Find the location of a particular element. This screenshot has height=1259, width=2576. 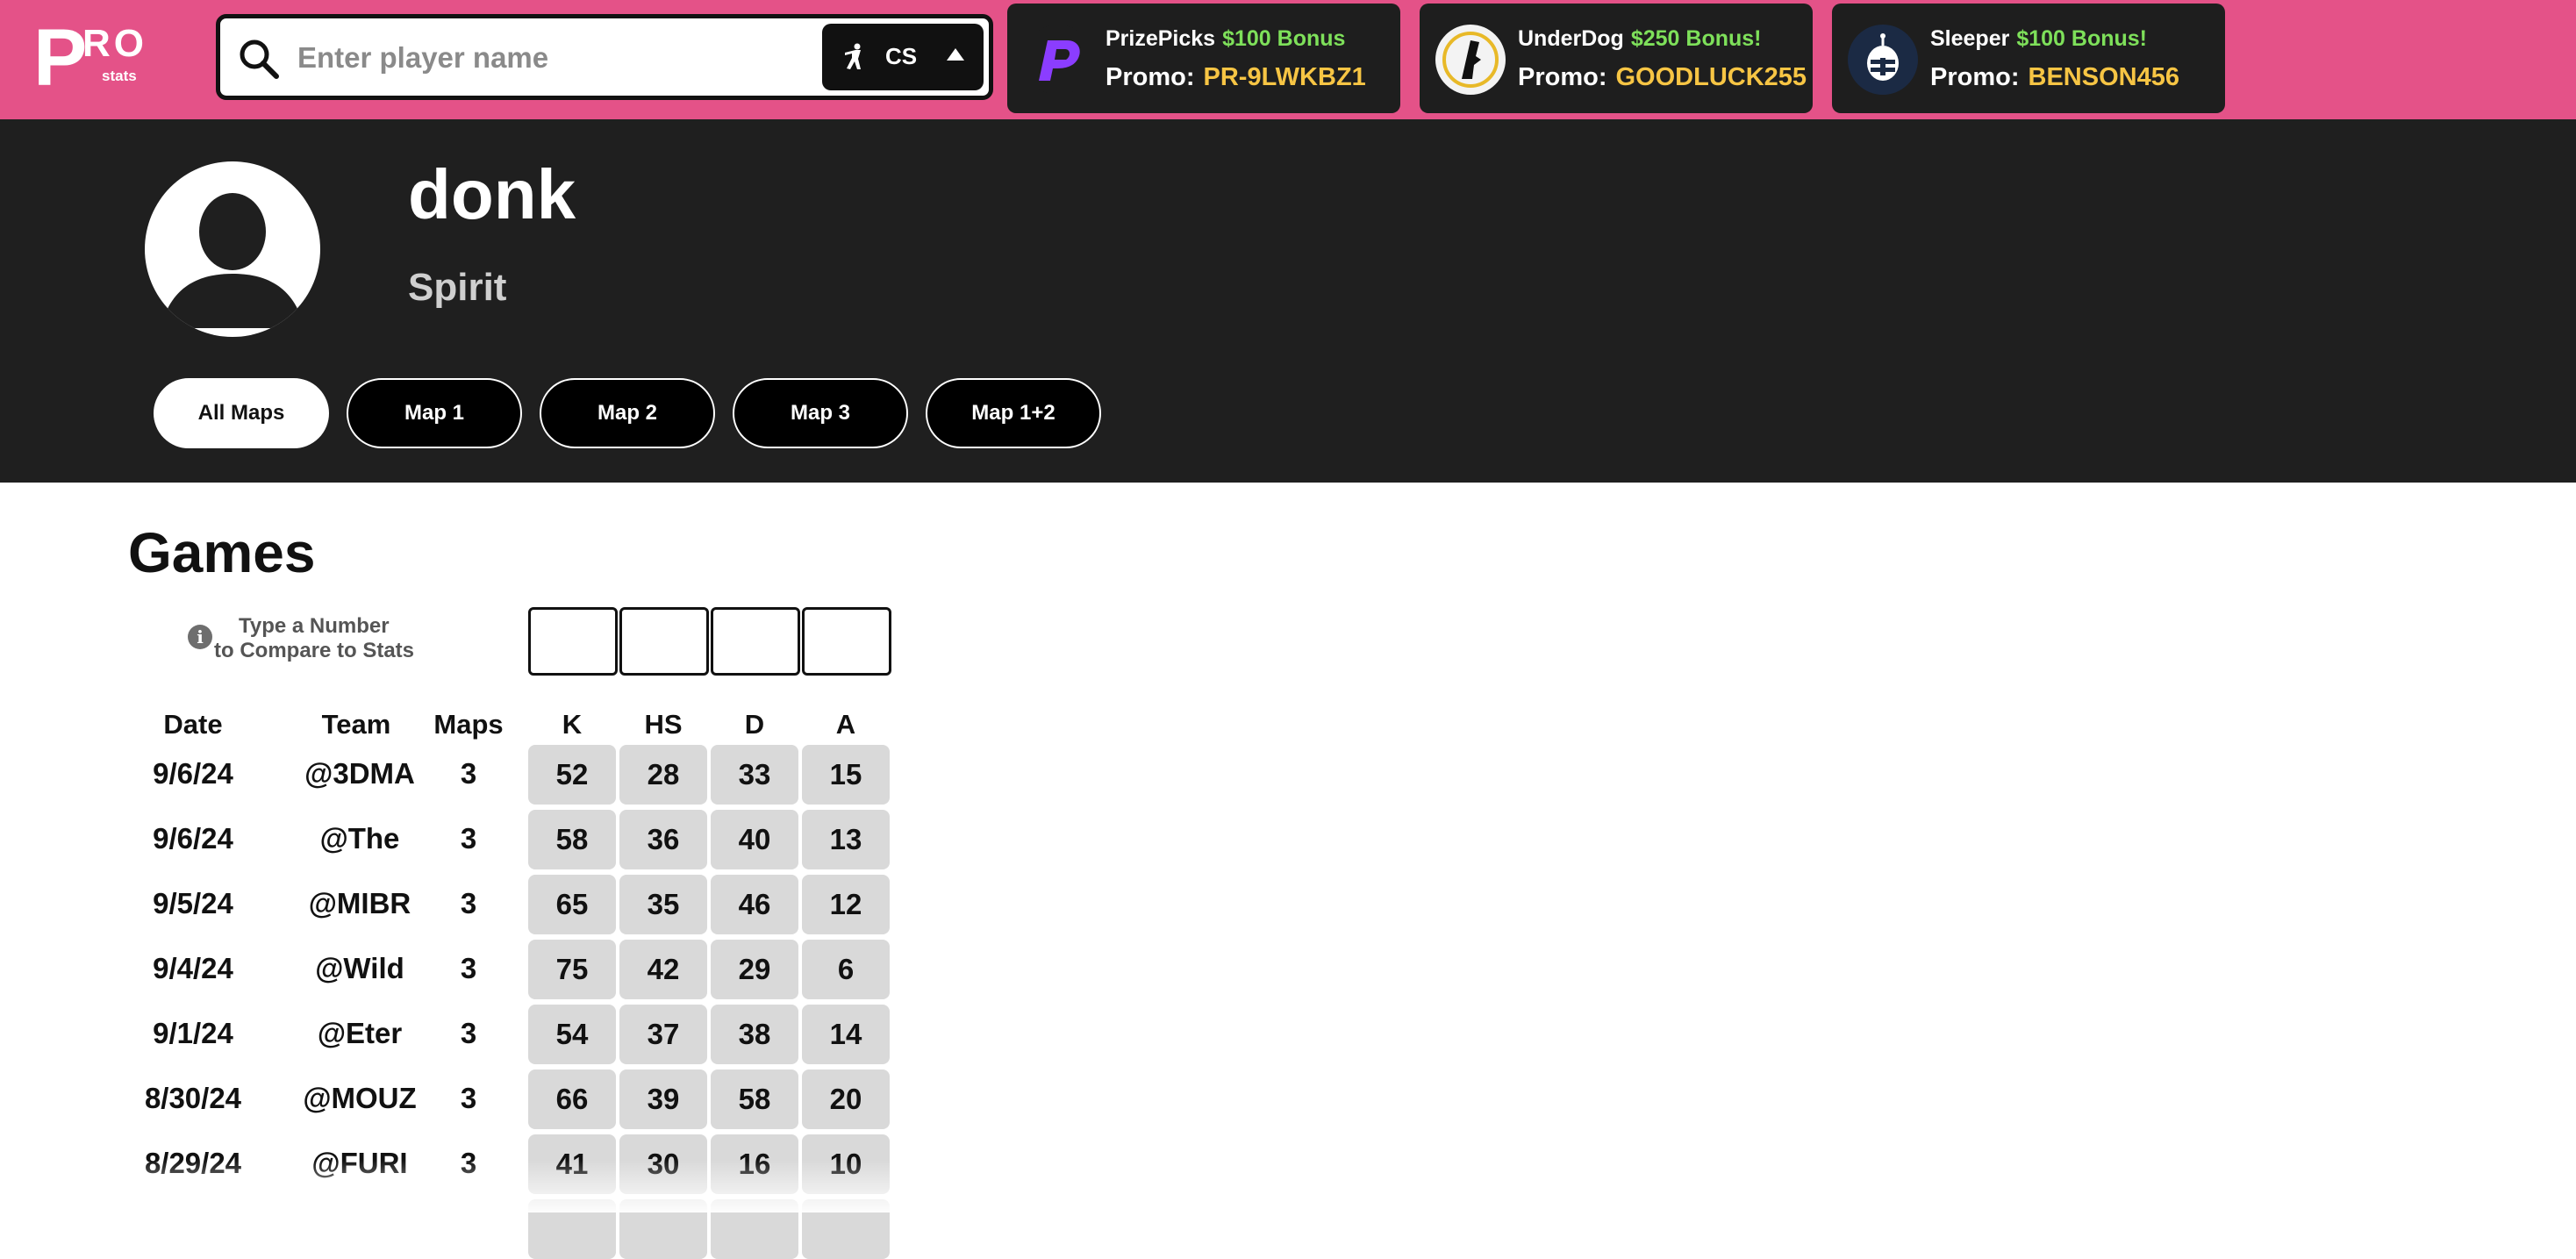

player-search-box: CS is located at coordinates (604, 57).